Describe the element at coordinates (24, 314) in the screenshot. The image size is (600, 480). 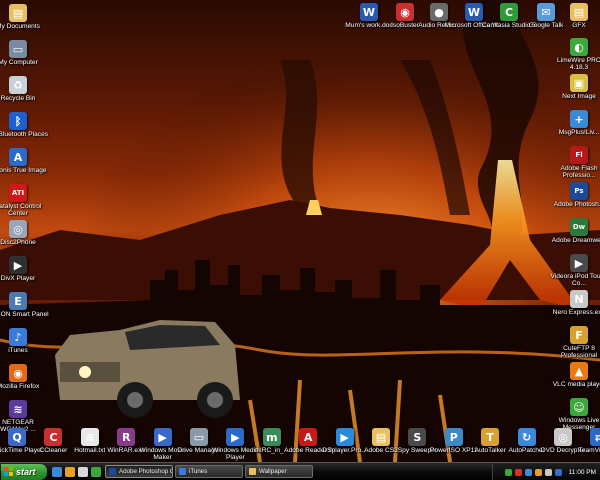
I see `shortcut-label: EPSON Smart Panel` at that location.